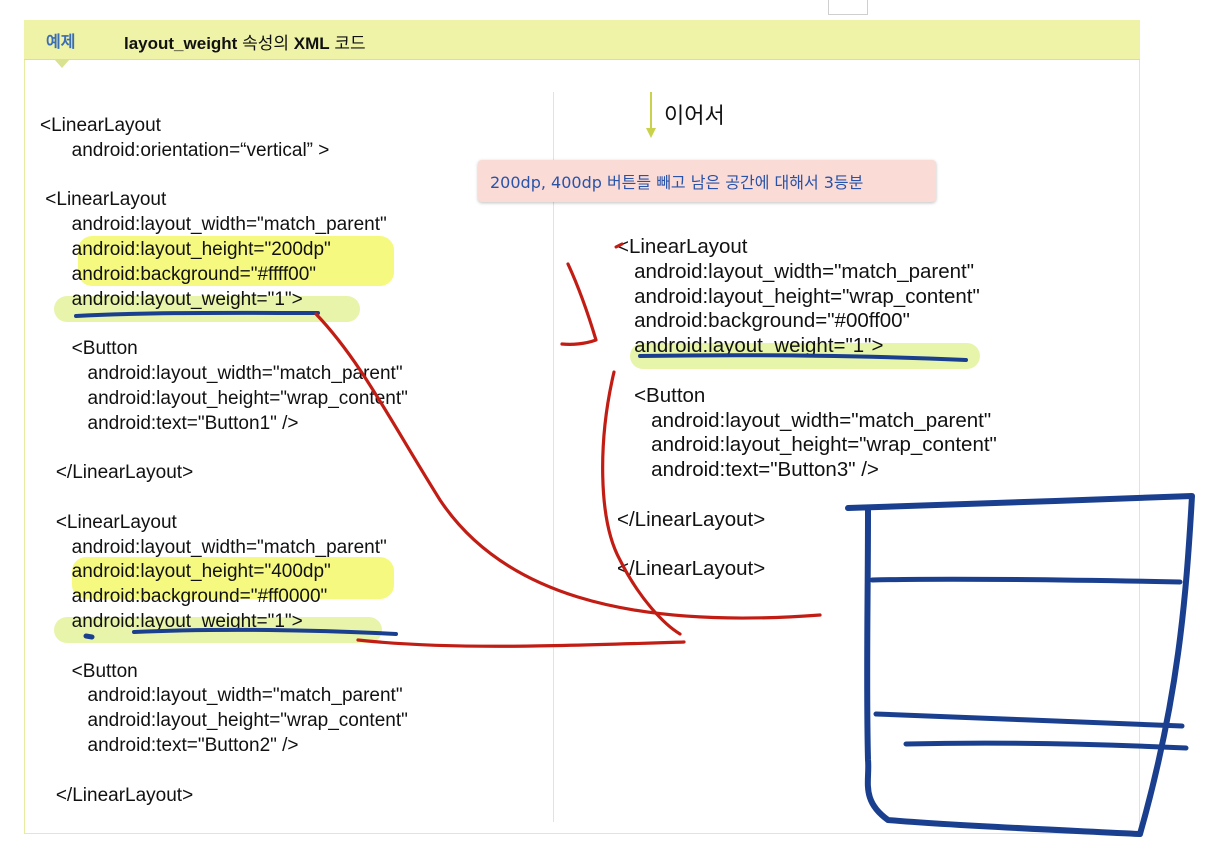  Describe the element at coordinates (619, 245) in the screenshot. I see `red-tick` at that location.